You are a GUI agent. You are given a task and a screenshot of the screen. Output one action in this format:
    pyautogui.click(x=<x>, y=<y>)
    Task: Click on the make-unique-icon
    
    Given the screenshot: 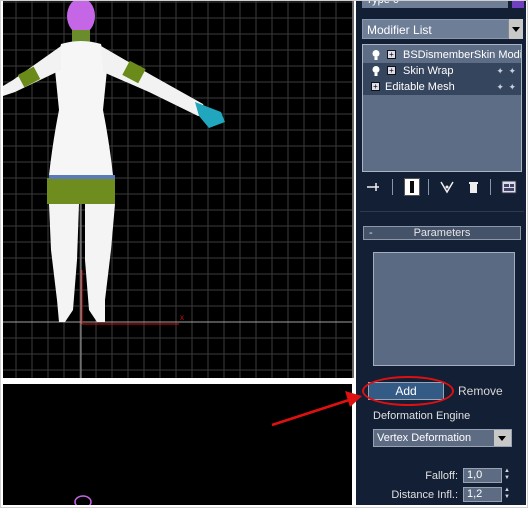 What is the action you would take?
    pyautogui.click(x=447, y=187)
    